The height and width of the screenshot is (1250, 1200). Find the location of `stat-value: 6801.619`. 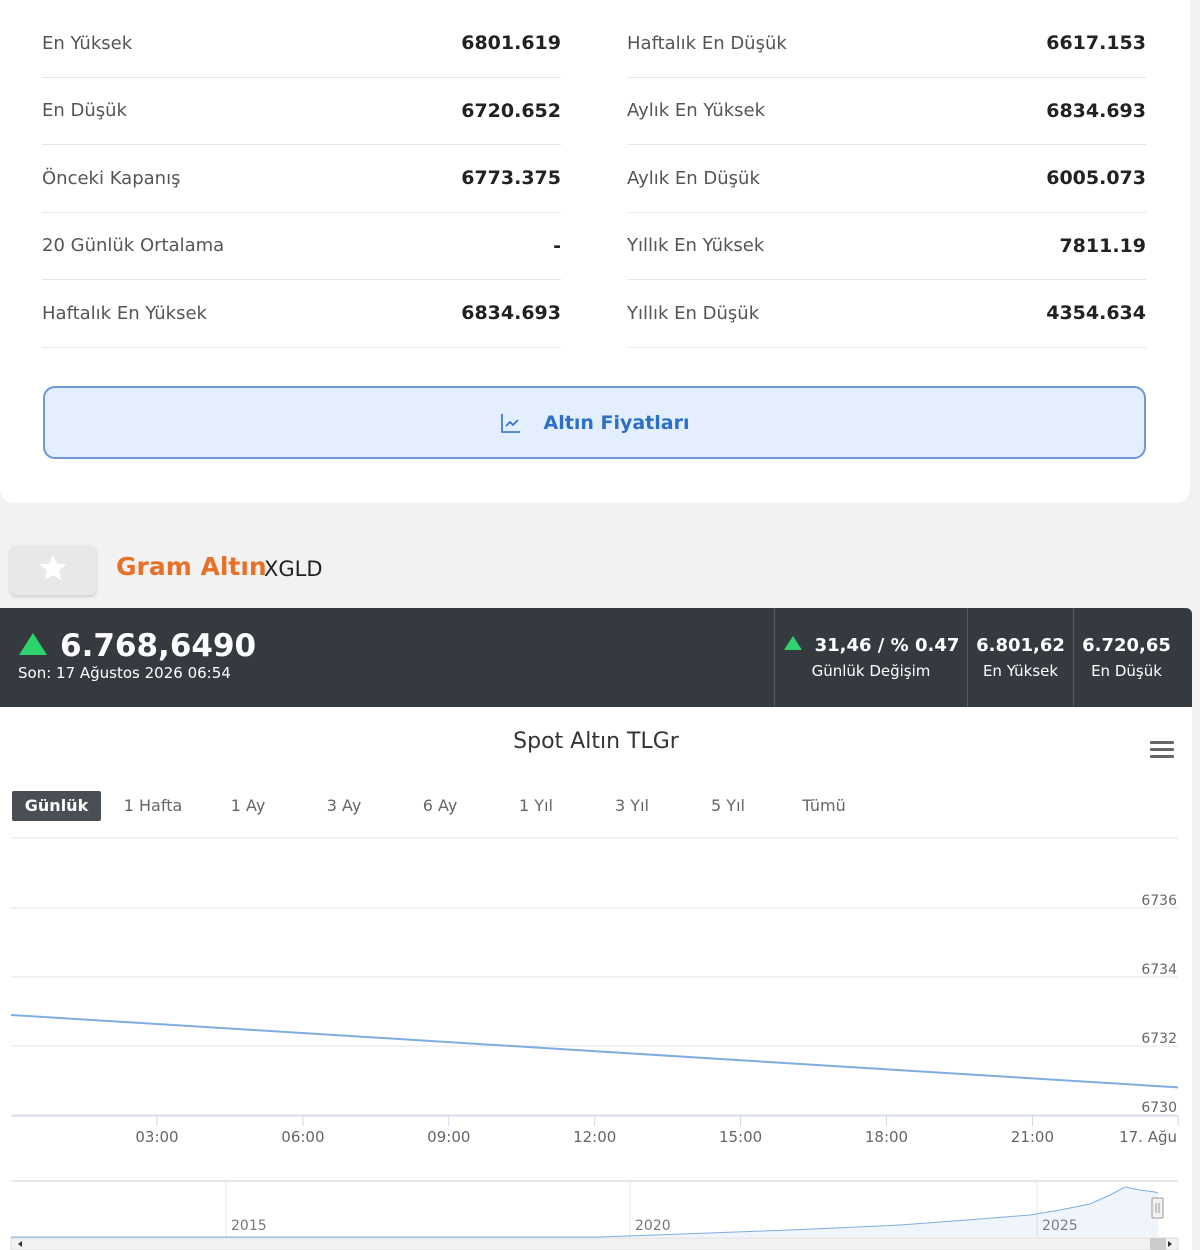

stat-value: 6801.619 is located at coordinates (511, 43).